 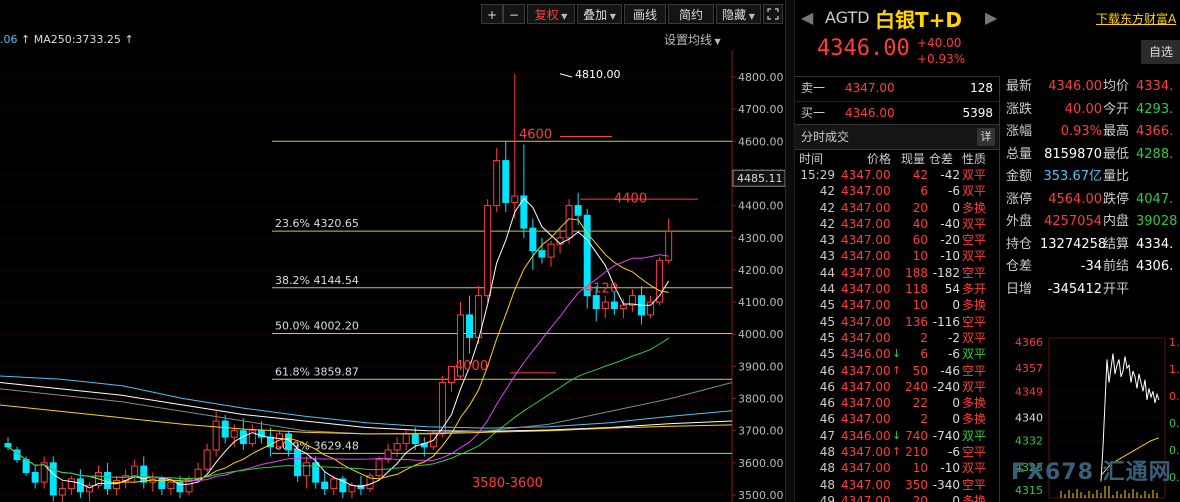 I want to click on stat-label: 涨幅, so click(x=1019, y=131).